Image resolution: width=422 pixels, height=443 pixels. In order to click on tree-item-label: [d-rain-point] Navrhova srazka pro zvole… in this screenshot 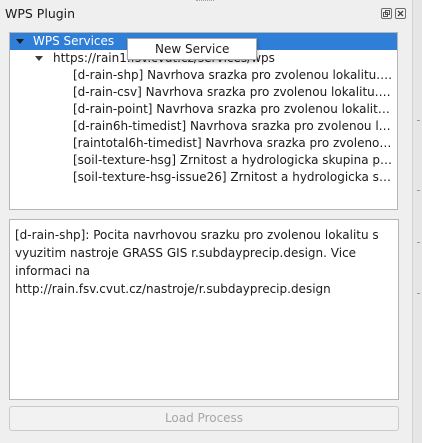, I will do `click(233, 109)`.